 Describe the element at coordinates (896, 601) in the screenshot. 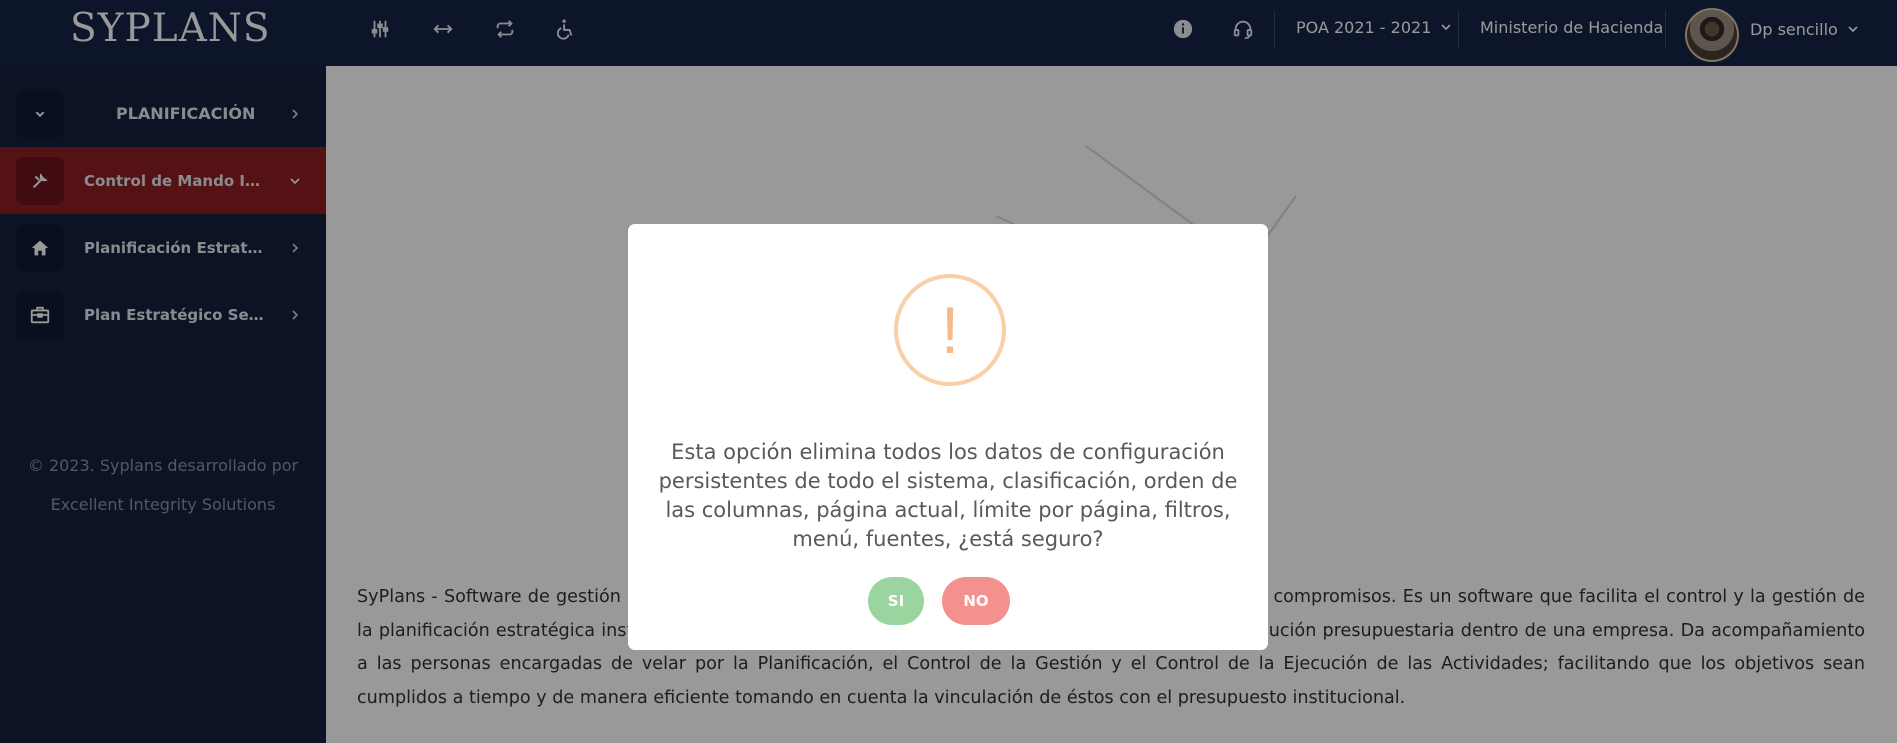

I see `confirm-button: SI` at that location.